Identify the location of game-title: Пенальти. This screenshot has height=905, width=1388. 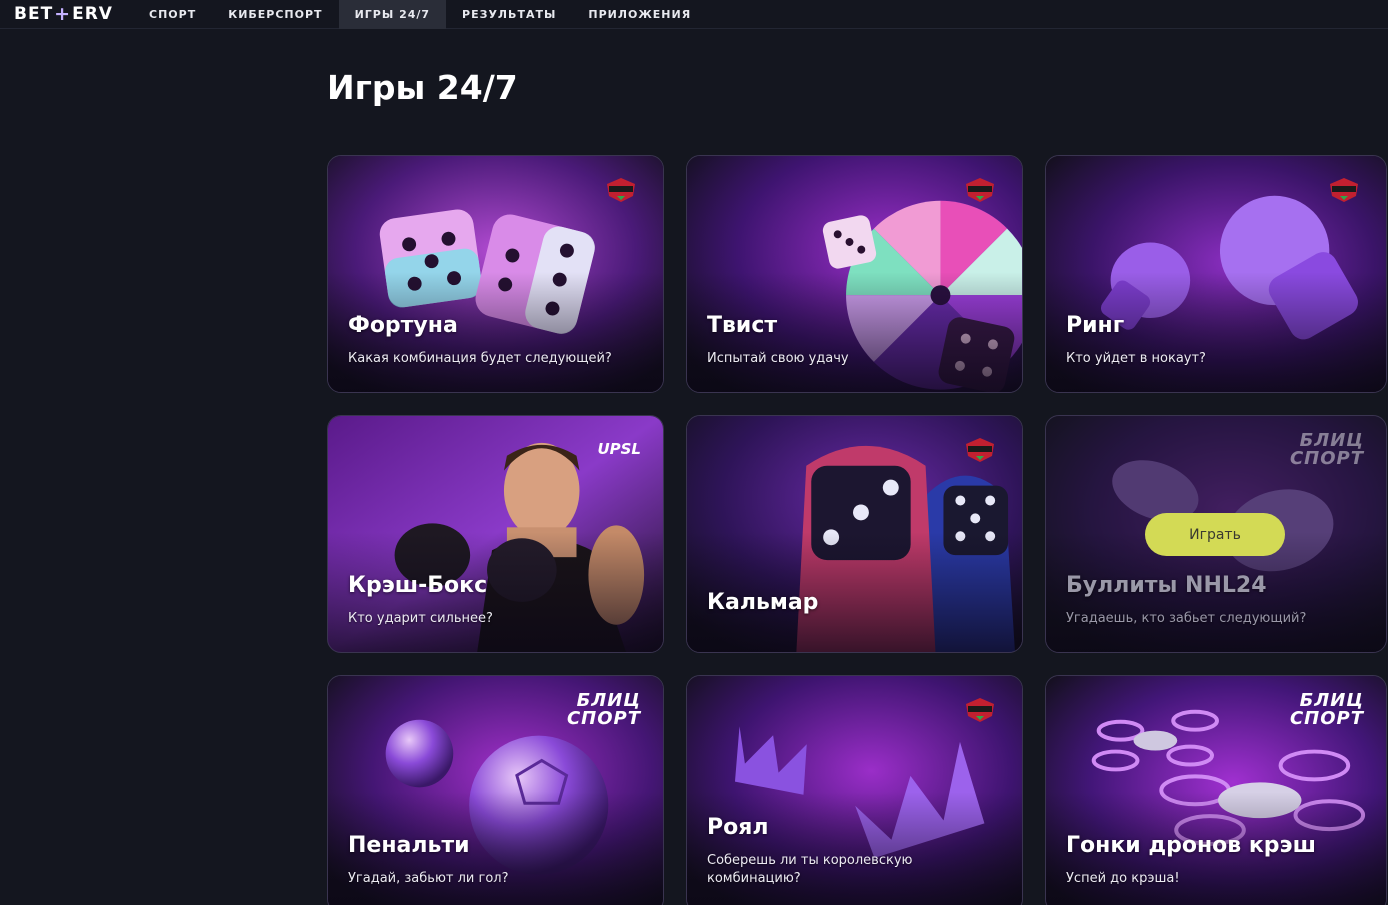
(409, 845).